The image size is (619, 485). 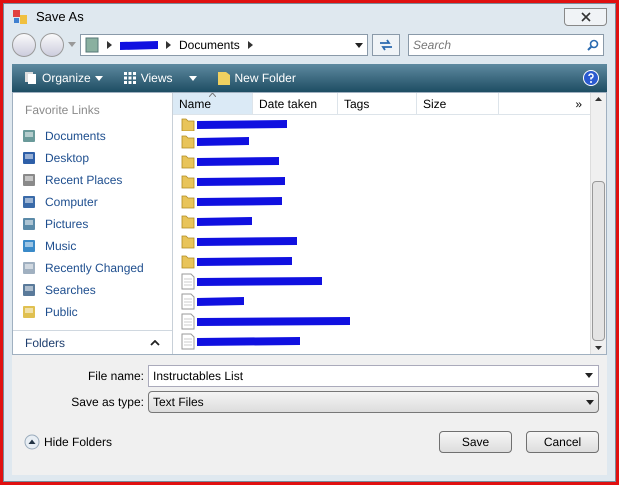 What do you see at coordinates (213, 103) in the screenshot?
I see `column-header: Name` at bounding box center [213, 103].